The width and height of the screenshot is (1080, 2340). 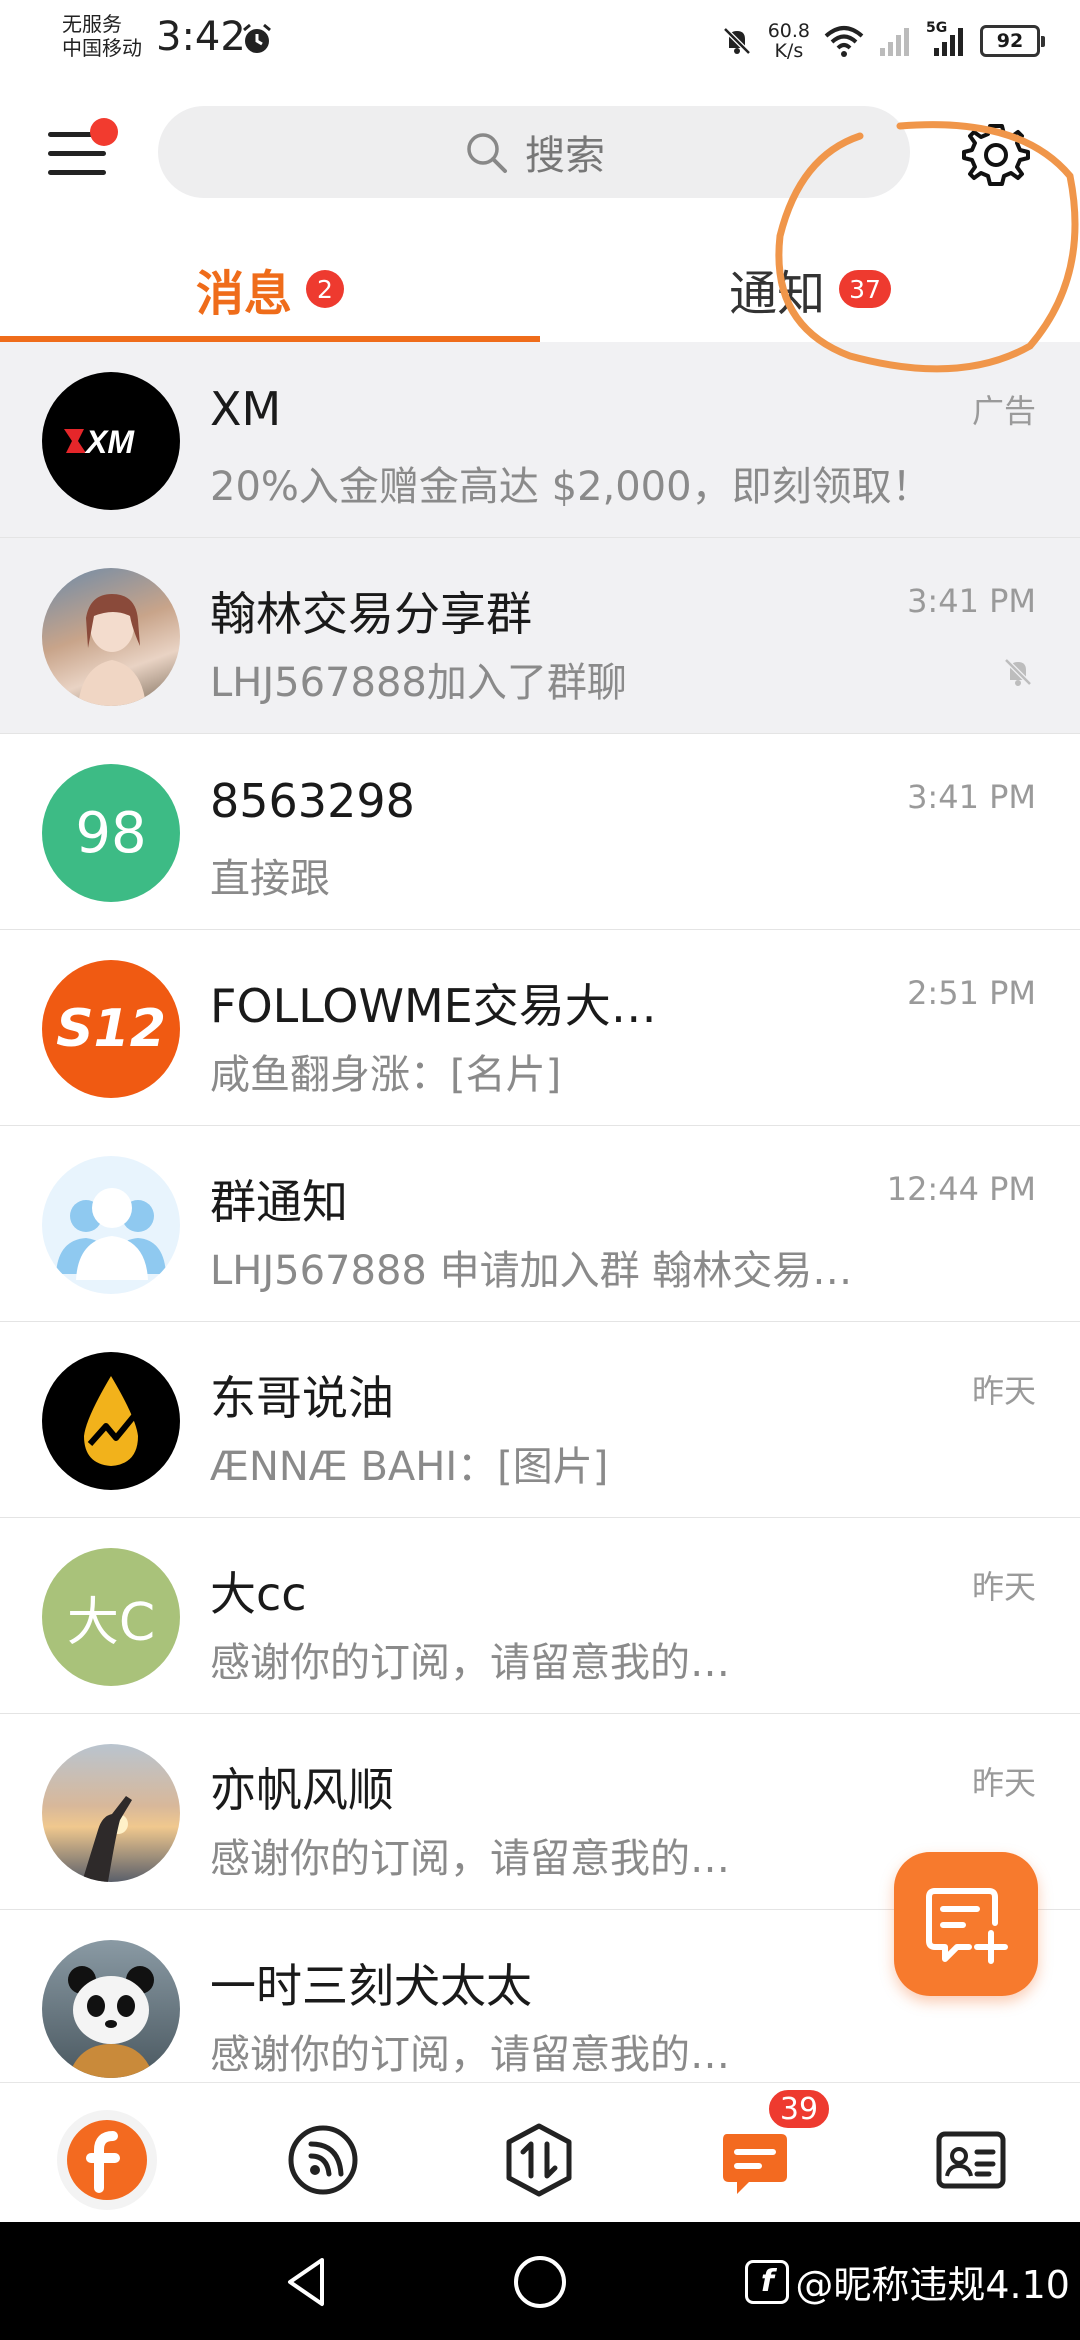 I want to click on system-nav-bar: f @昵称违规4.10, so click(x=540, y=2281).